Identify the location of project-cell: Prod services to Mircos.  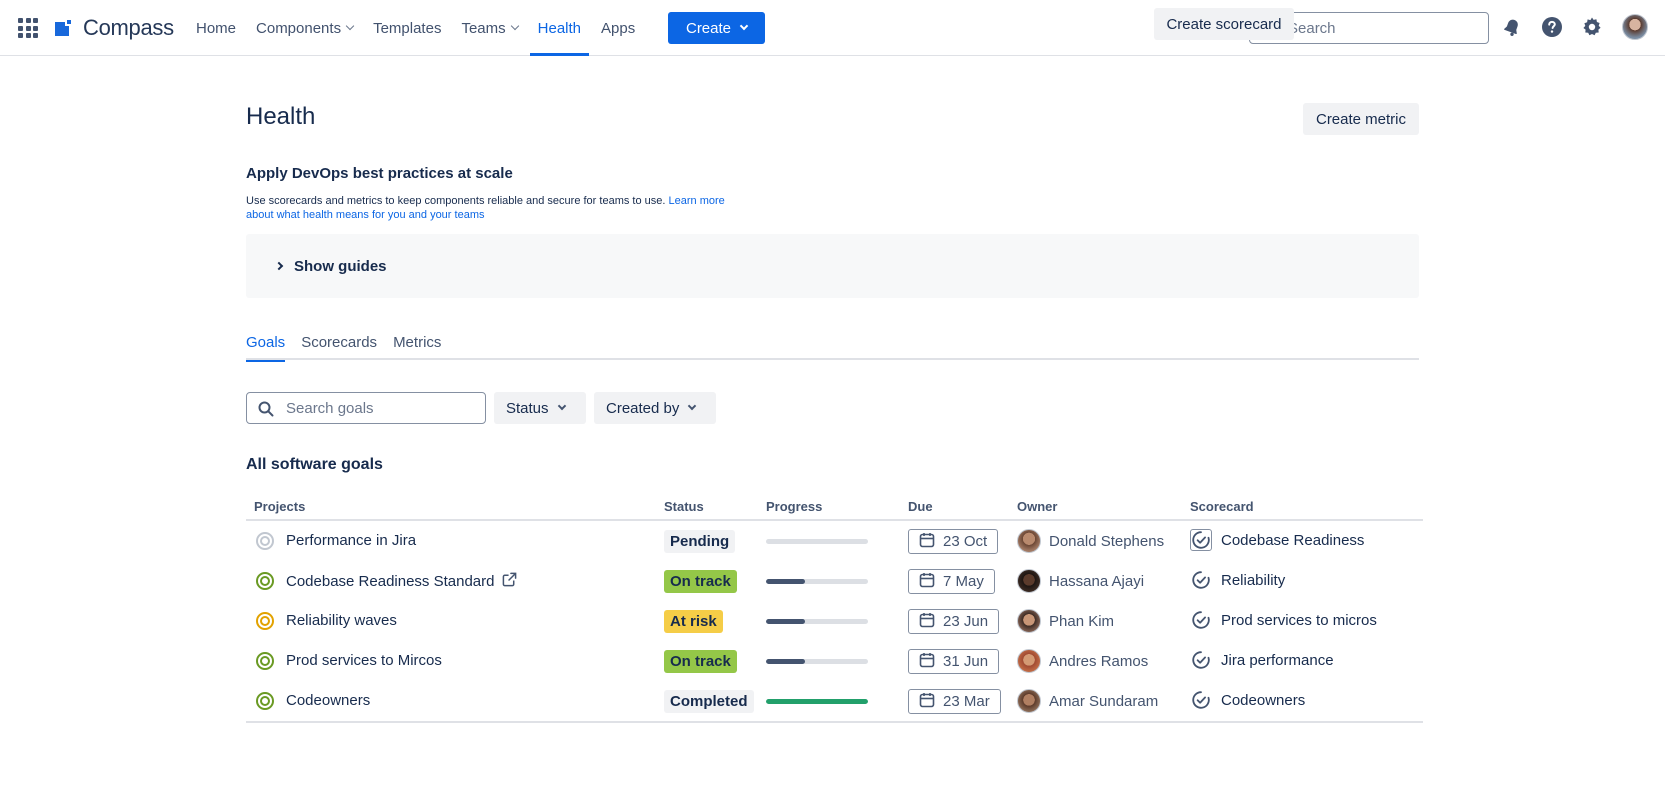
(364, 660).